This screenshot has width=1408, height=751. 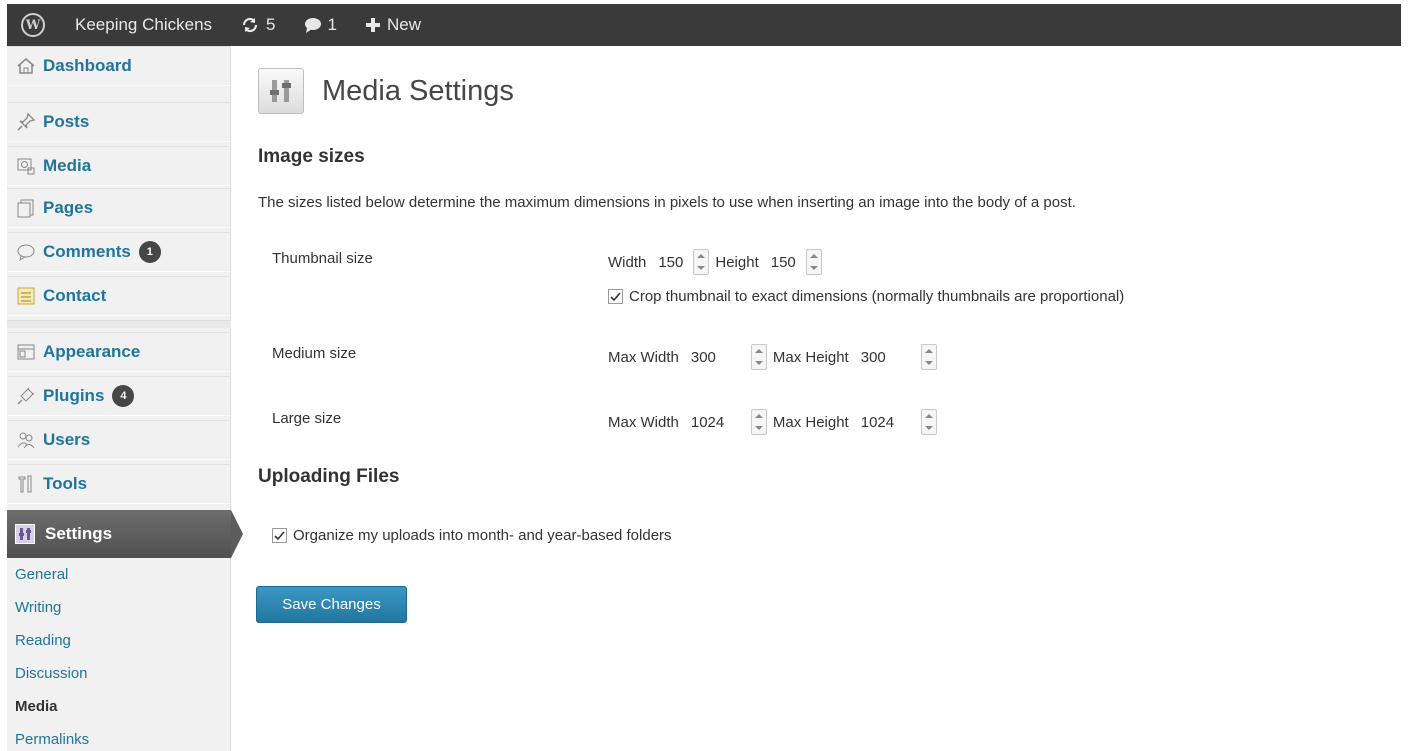 I want to click on menu-label: Settings, so click(x=79, y=533).